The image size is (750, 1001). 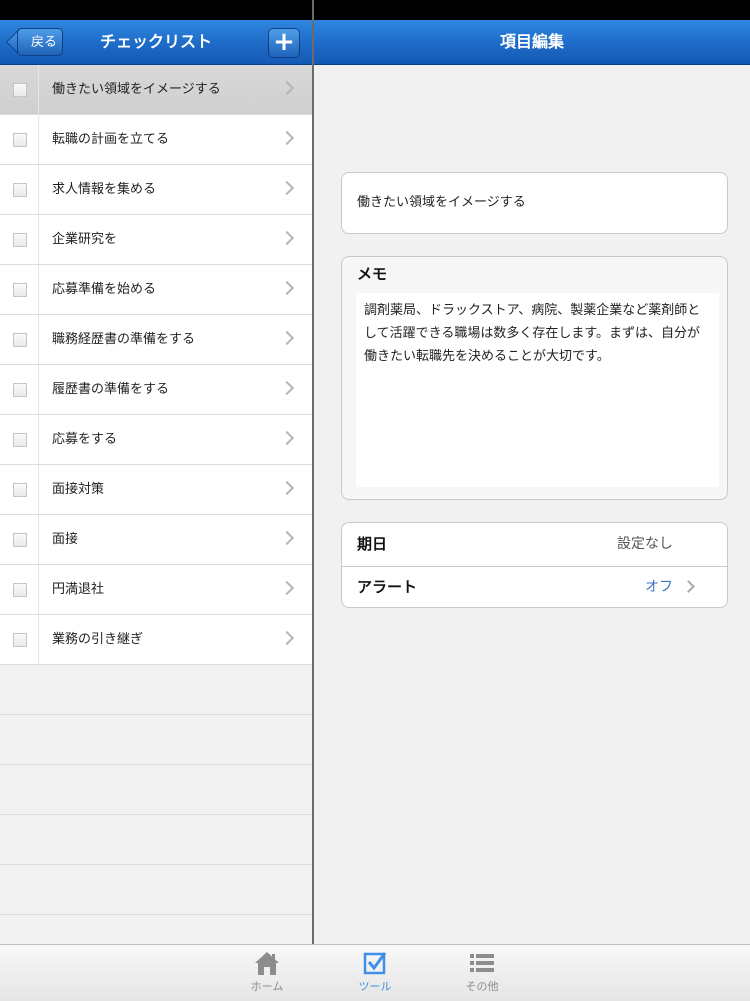 What do you see at coordinates (78, 589) in the screenshot?
I see `item-label: 円満退社` at bounding box center [78, 589].